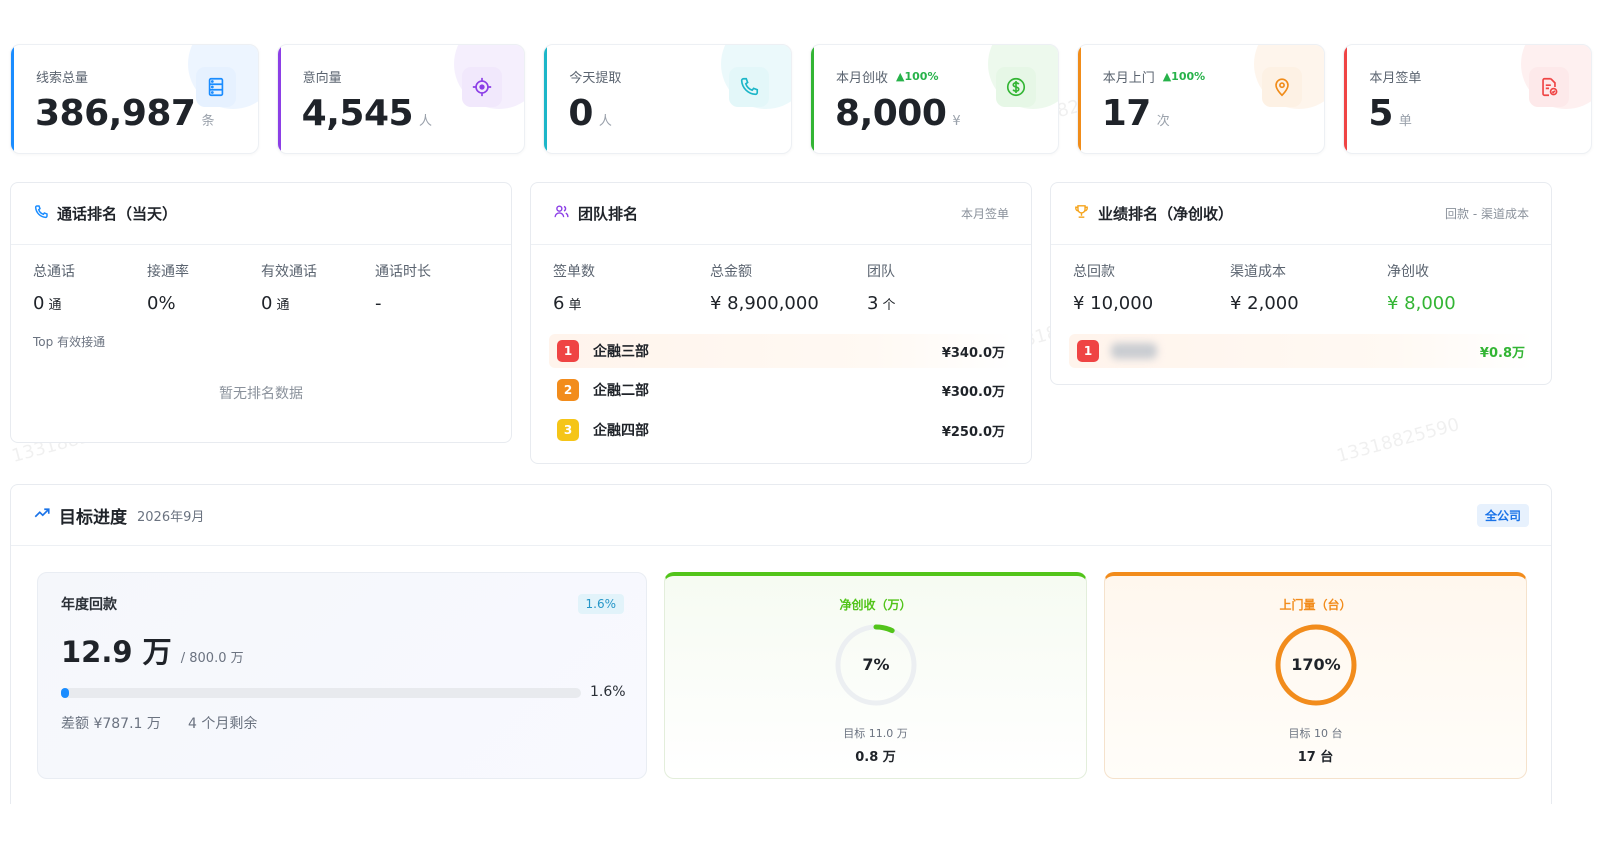 This screenshot has height=842, width=1600. What do you see at coordinates (1549, 87) in the screenshot?
I see `document-check-icon` at bounding box center [1549, 87].